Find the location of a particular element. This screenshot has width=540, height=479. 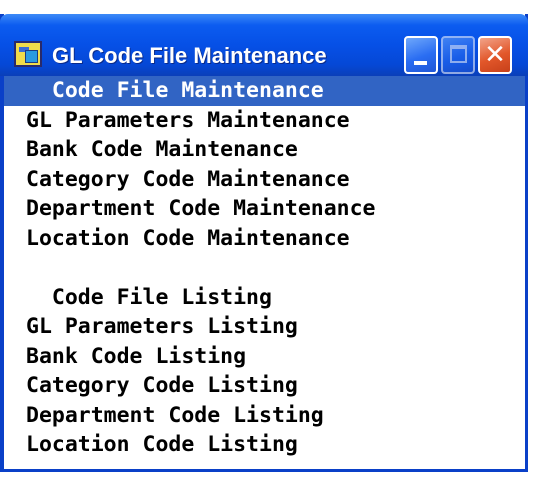

menu-item-location-code-listing: Location Code Listing is located at coordinates (264, 445).